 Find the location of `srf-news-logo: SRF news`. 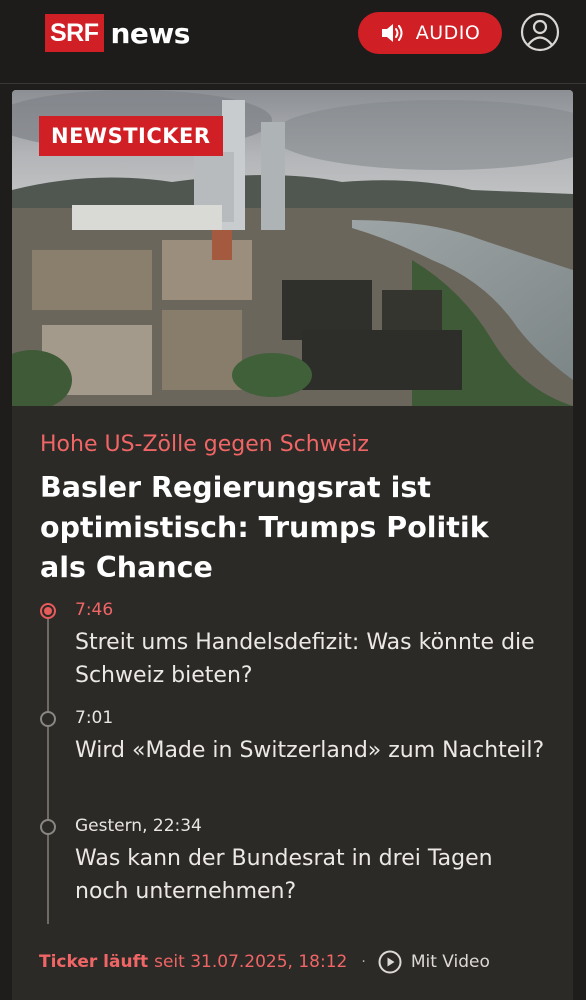

srf-news-logo: SRF news is located at coordinates (117, 33).